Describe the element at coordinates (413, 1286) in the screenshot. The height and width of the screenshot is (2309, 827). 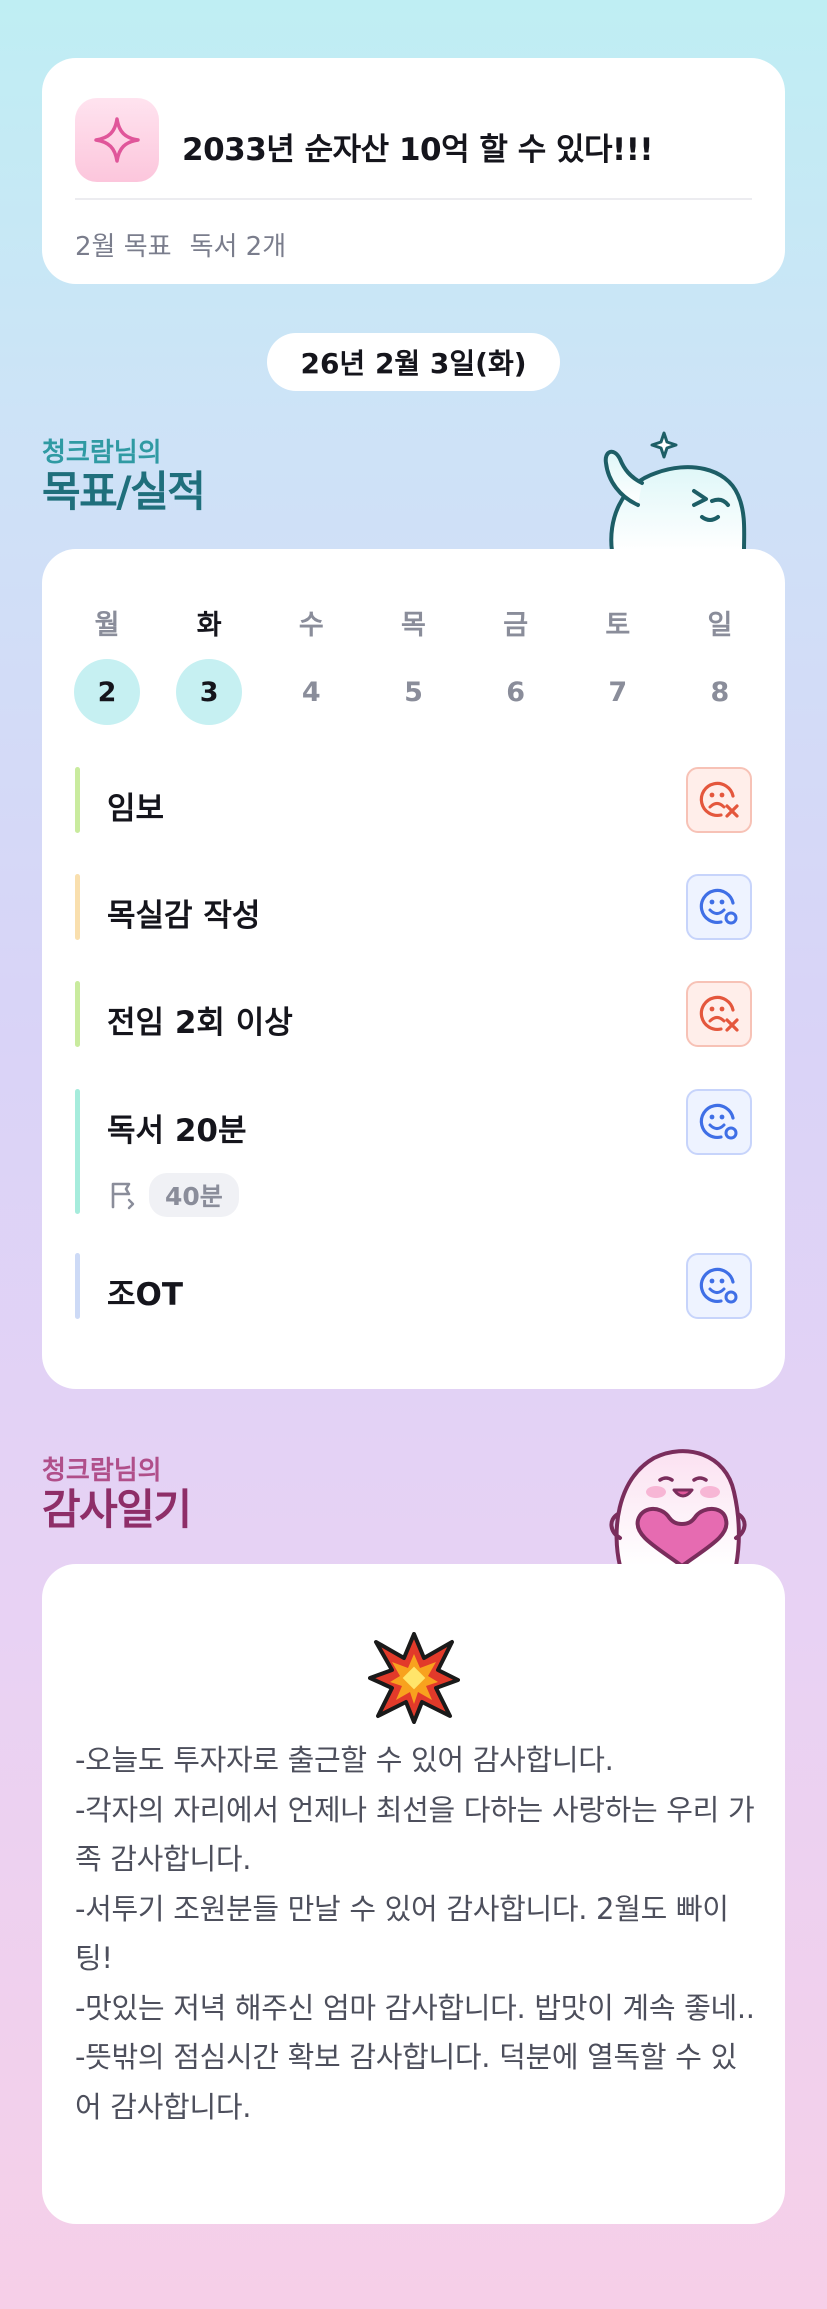
I see `task-row: 조OT` at that location.